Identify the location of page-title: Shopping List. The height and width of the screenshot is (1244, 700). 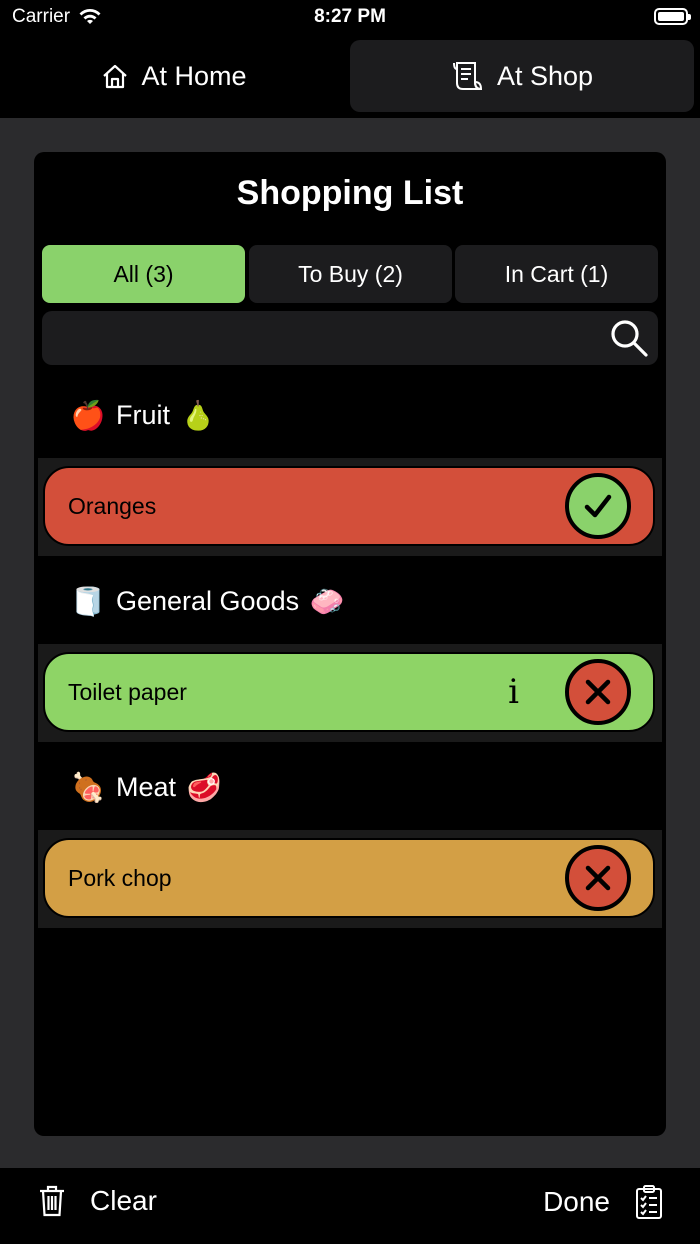
(350, 193).